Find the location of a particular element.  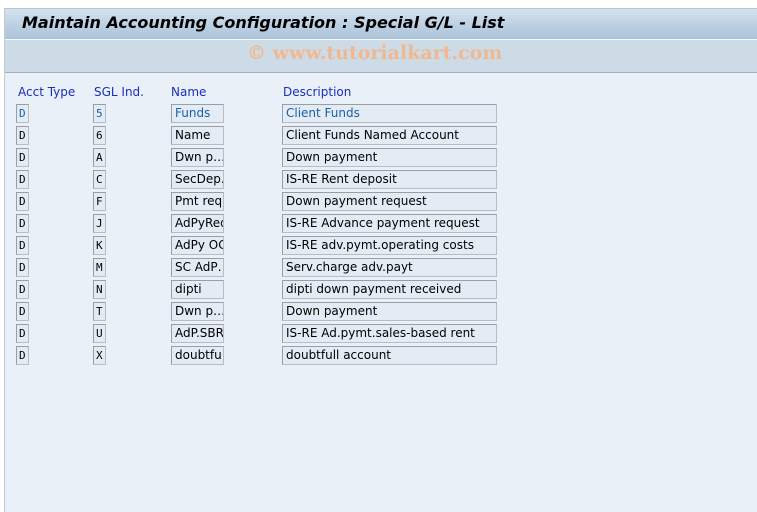

column-header-name: Name is located at coordinates (188, 92).